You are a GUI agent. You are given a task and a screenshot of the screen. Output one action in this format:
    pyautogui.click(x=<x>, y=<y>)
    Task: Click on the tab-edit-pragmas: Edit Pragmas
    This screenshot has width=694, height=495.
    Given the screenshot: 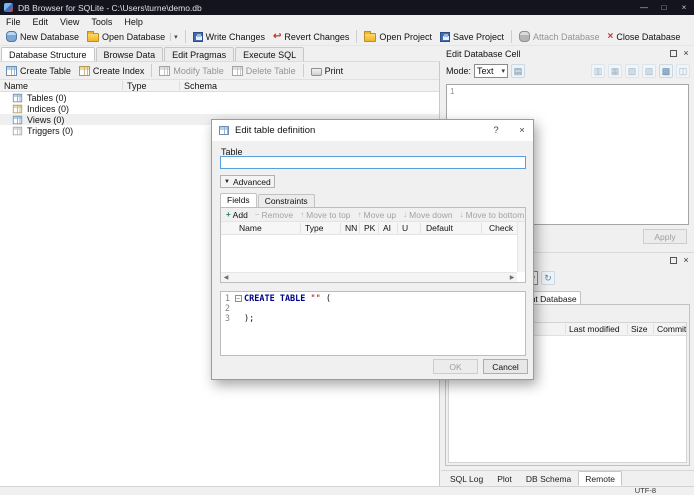 What is the action you would take?
    pyautogui.click(x=199, y=54)
    